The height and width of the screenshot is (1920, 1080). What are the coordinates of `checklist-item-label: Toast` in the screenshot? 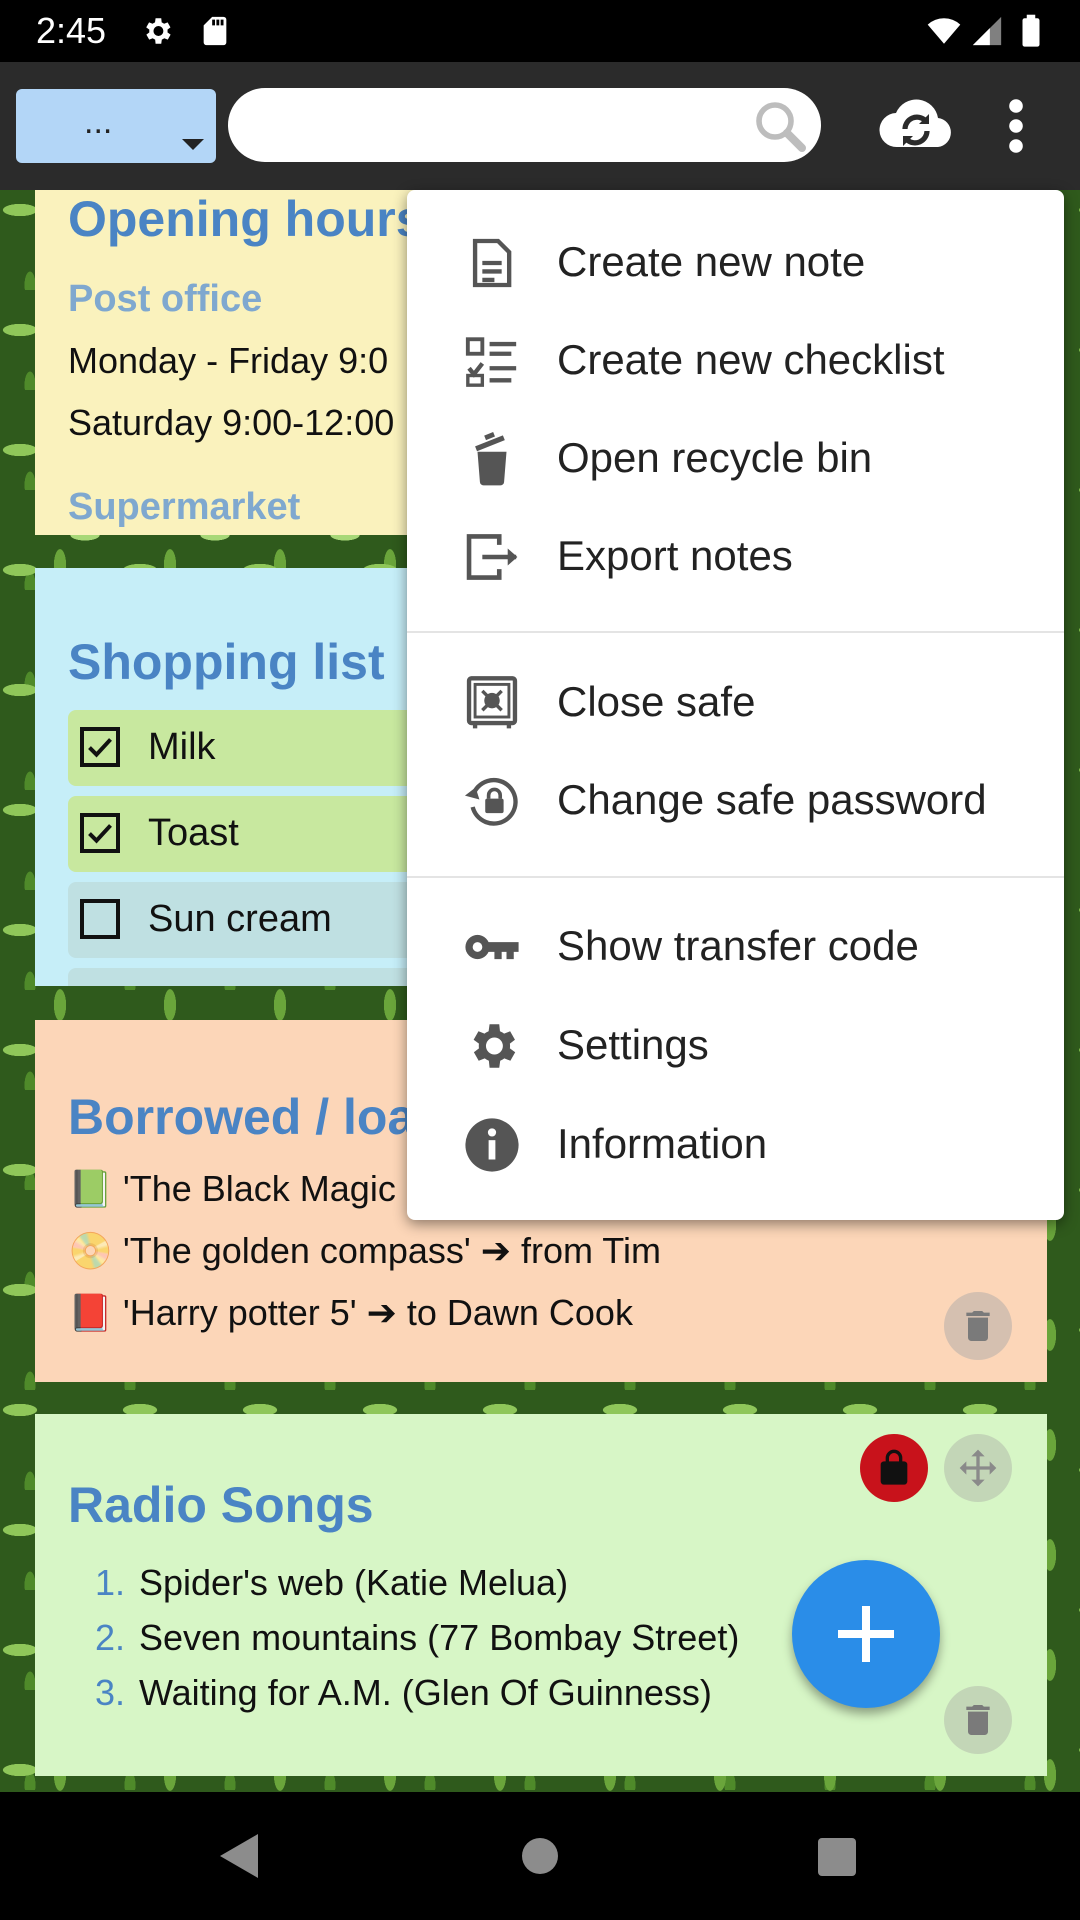 It's located at (193, 833).